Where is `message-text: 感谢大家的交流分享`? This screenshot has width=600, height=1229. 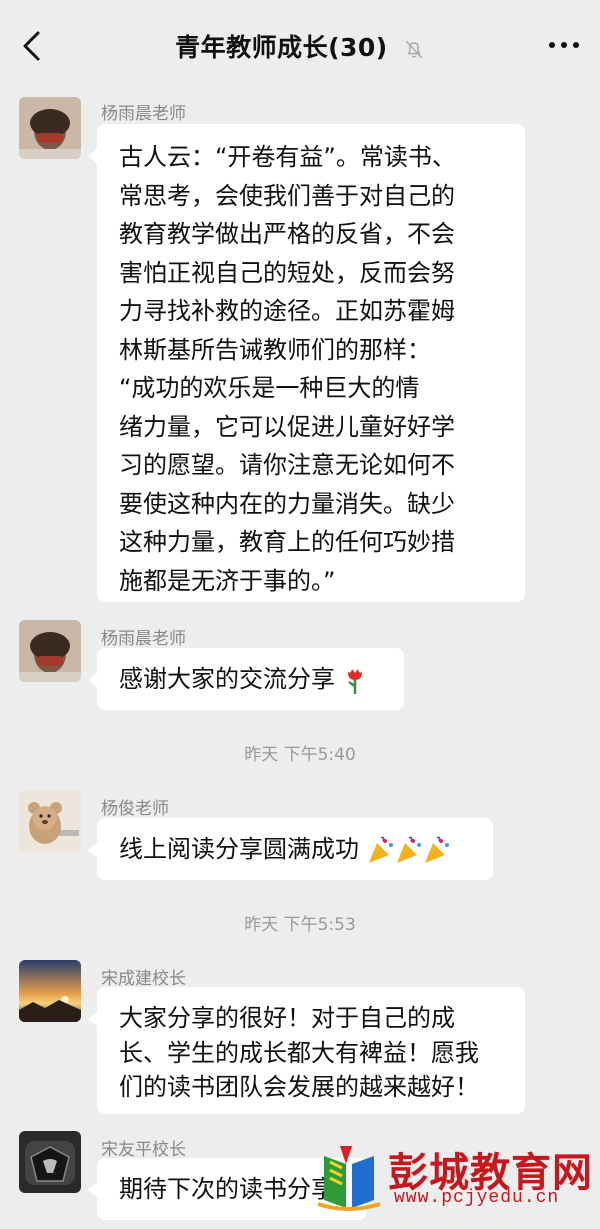
message-text: 感谢大家的交流分享 is located at coordinates (227, 679).